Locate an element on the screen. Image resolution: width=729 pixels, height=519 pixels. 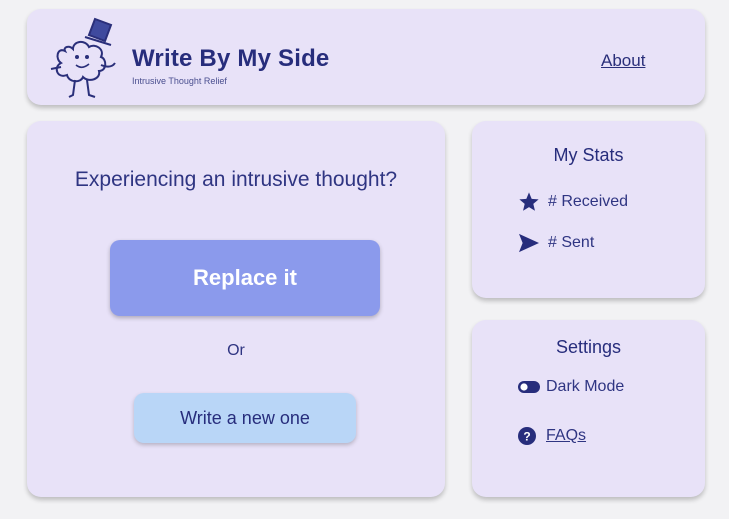
dark-mode-toggle: Dark Mode is located at coordinates (571, 387).